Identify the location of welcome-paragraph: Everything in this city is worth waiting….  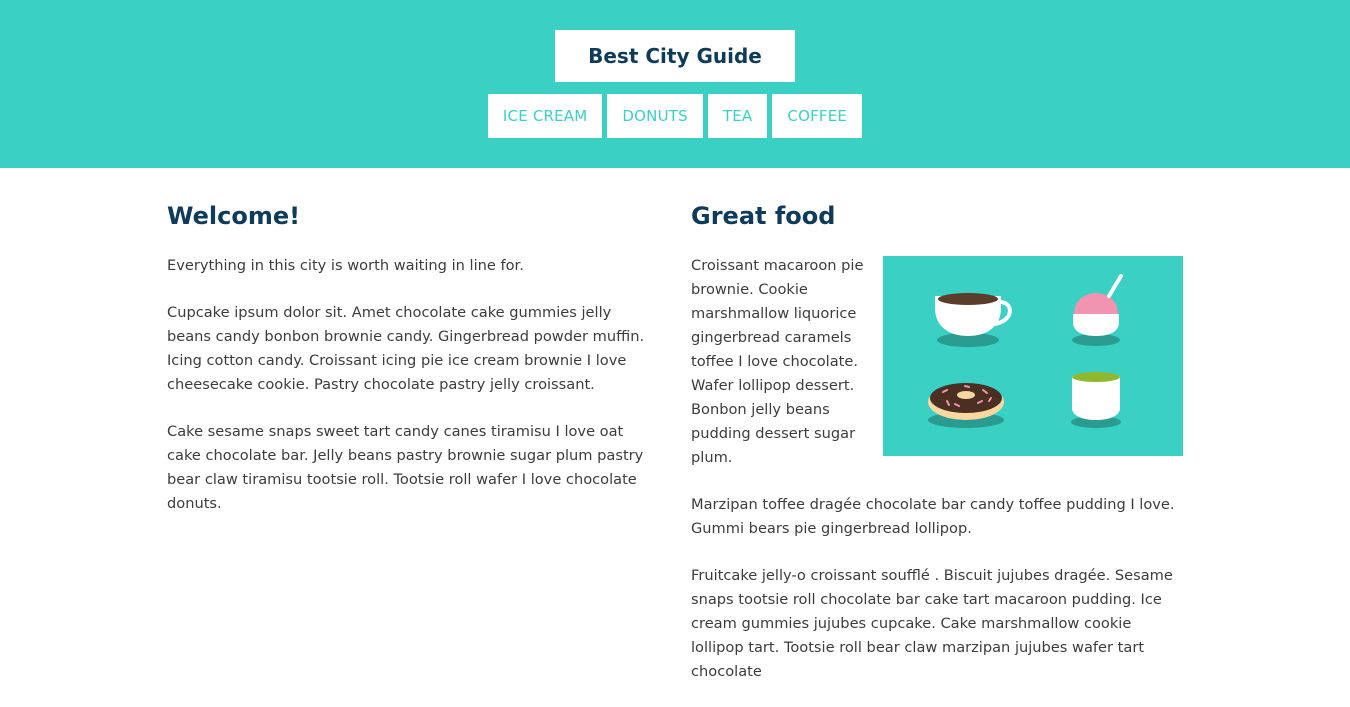
(345, 265).